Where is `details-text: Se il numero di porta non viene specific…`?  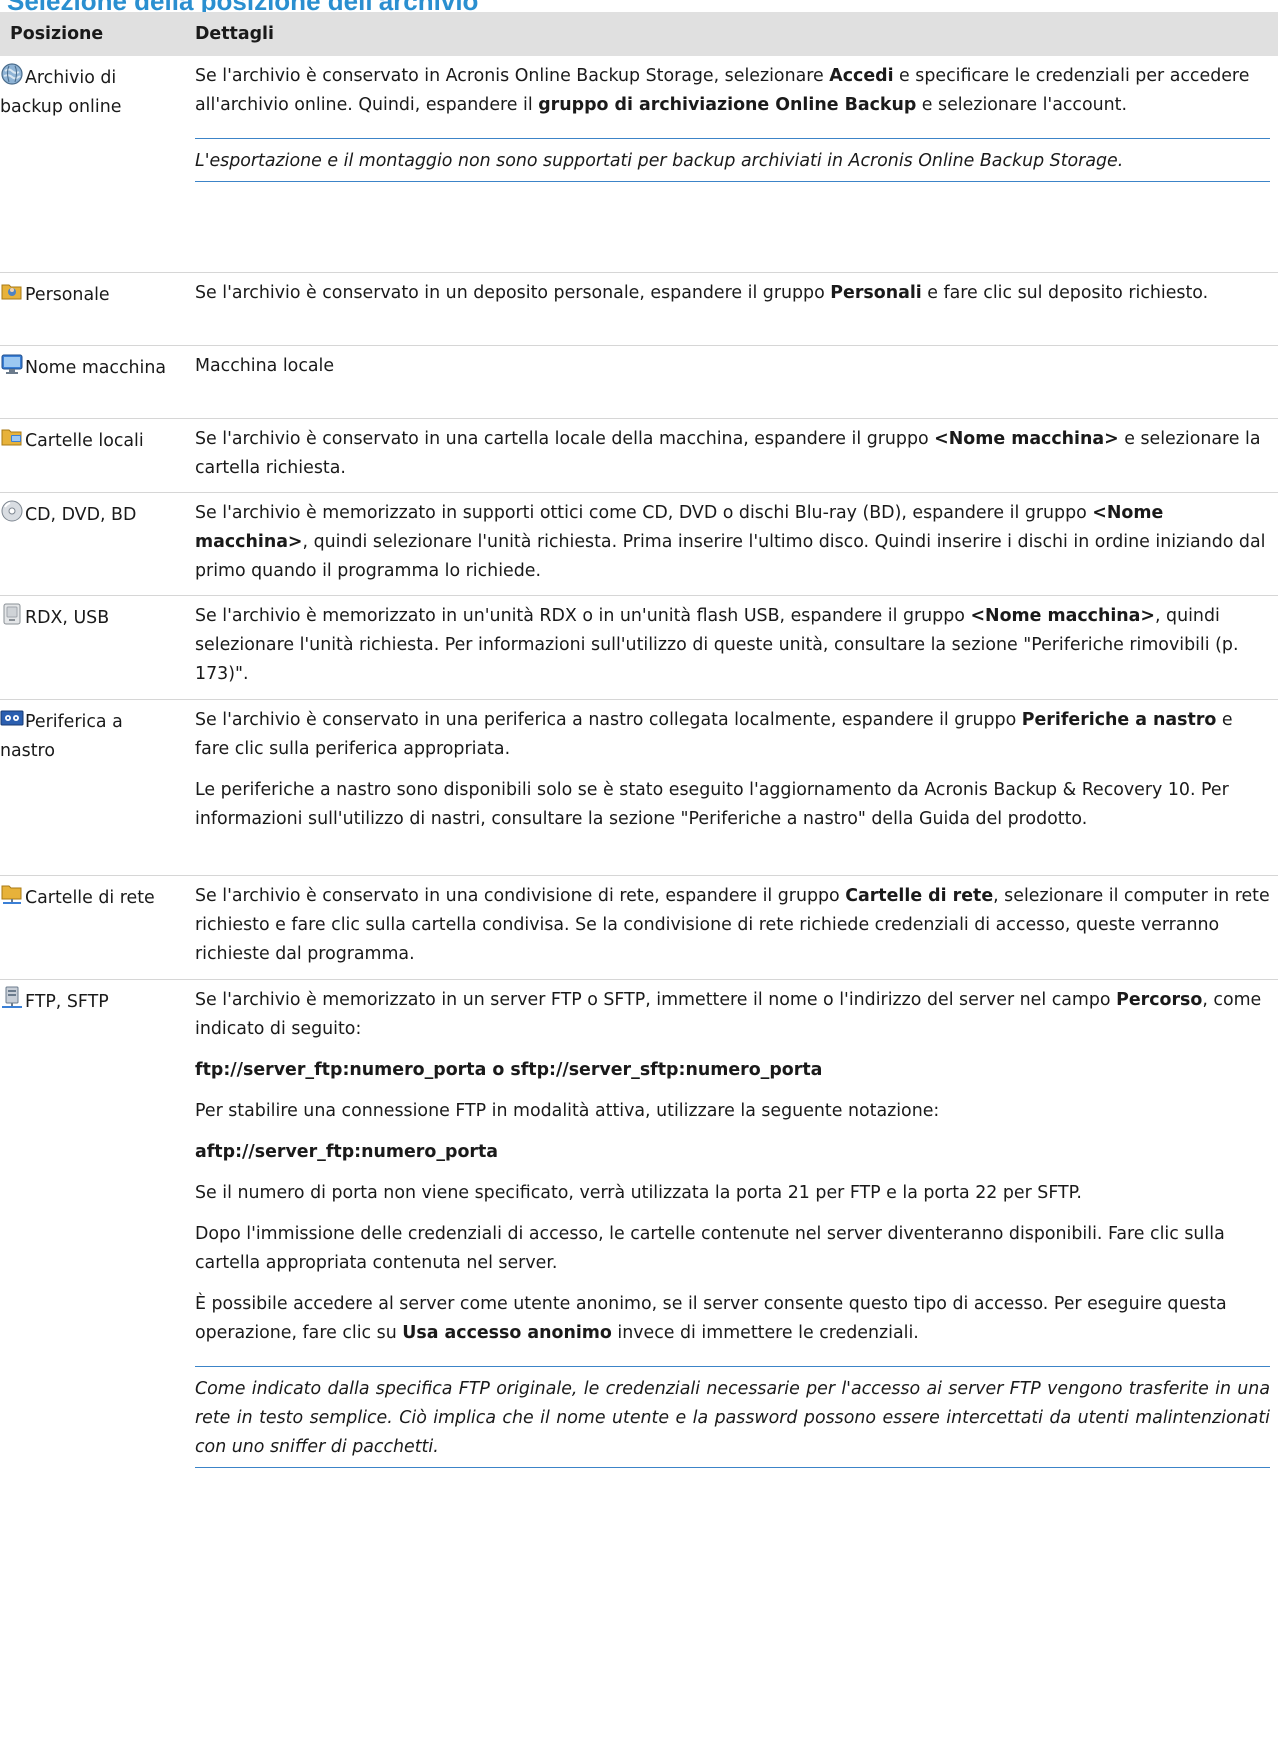 details-text: Se il numero di porta non viene specific… is located at coordinates (638, 1192).